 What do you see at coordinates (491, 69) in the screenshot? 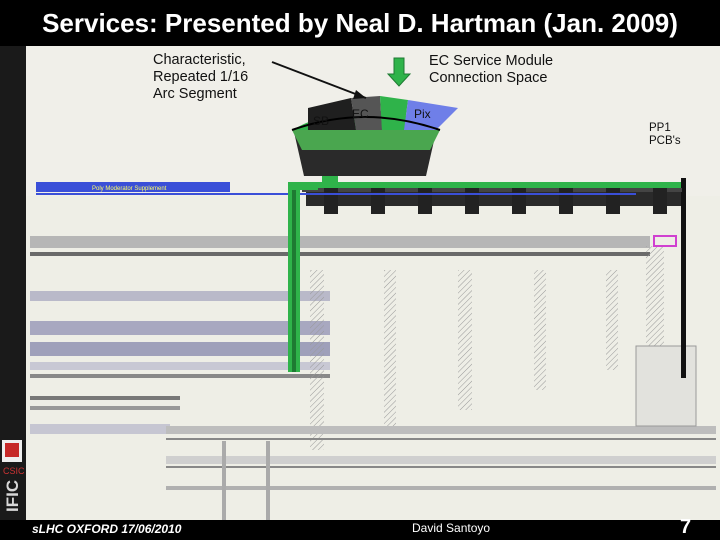
I see `ec-service-label: EC Service Module Connection Space` at bounding box center [491, 69].